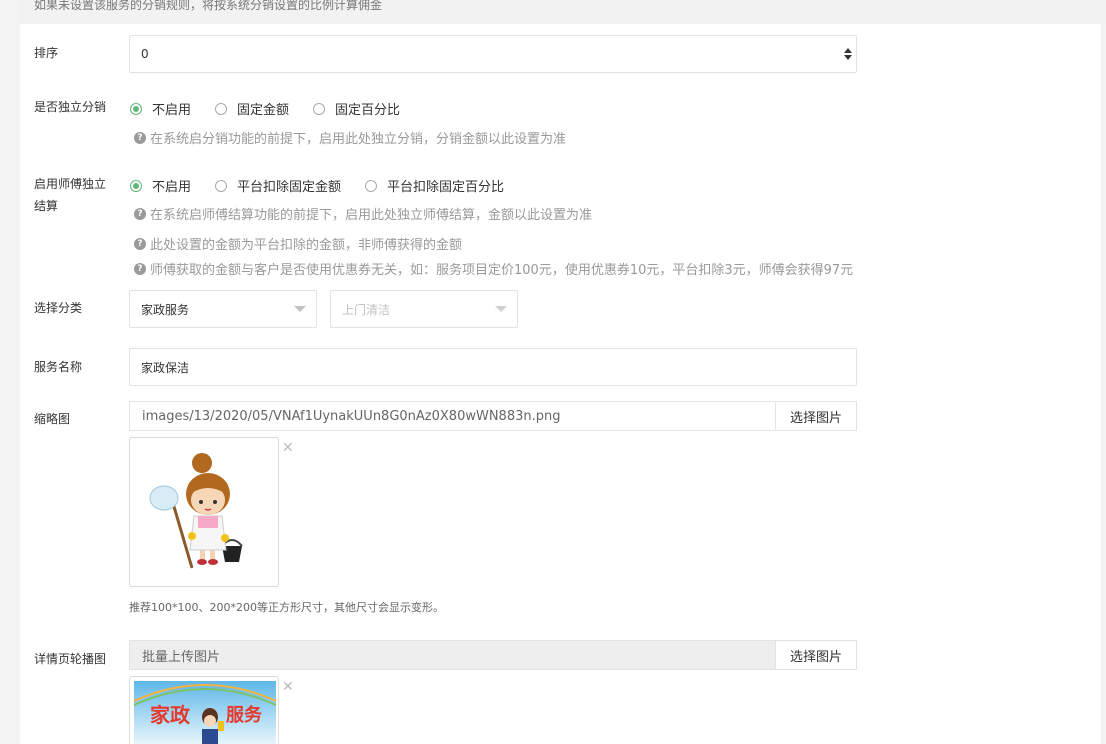 This screenshot has width=1106, height=744. I want to click on service-name-input: 家政保洁, so click(493, 367).